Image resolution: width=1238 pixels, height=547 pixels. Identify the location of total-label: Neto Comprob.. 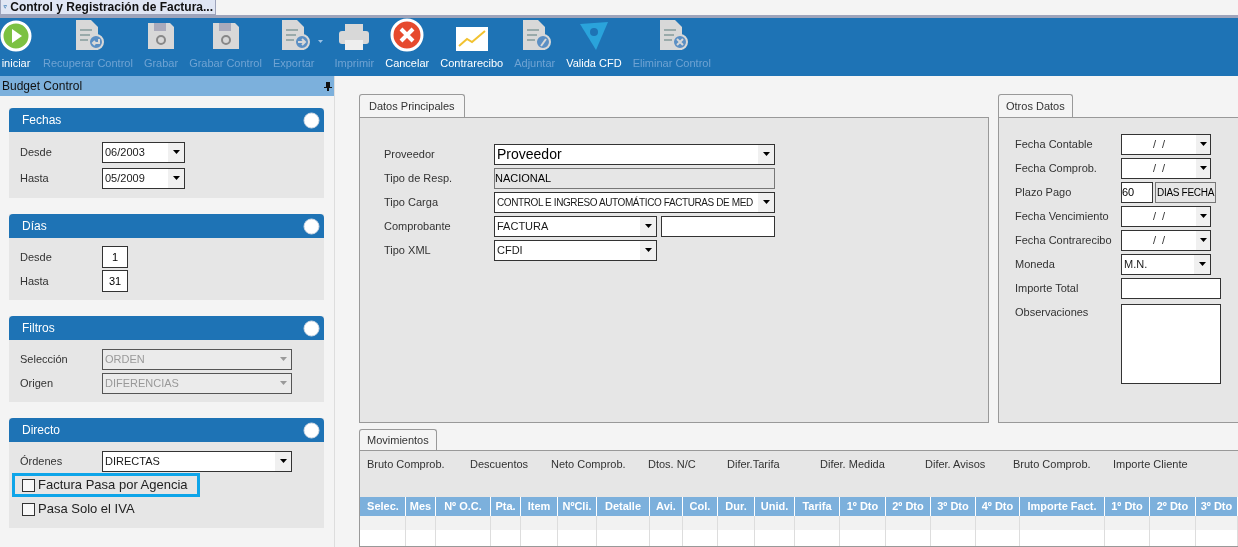
(589, 464).